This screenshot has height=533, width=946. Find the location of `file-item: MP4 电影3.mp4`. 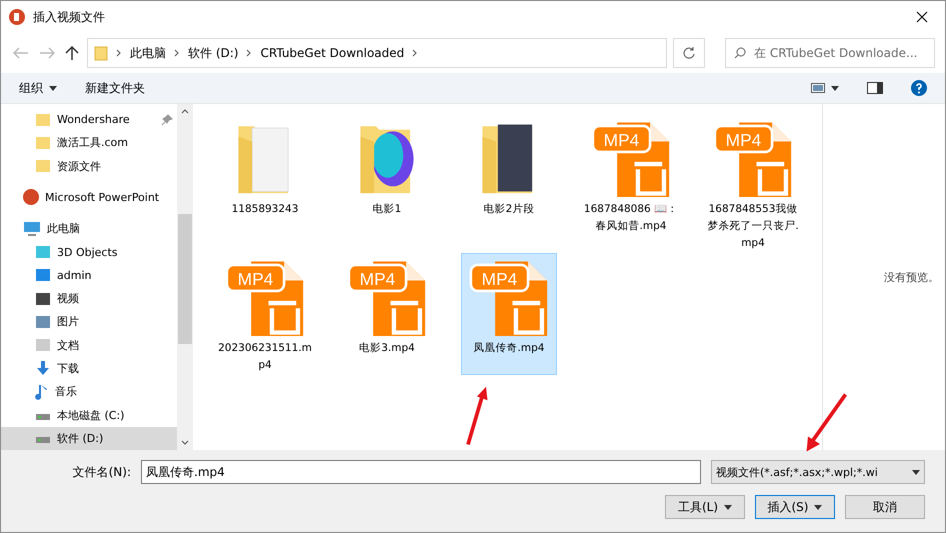

file-item: MP4 电影3.mp4 is located at coordinates (387, 314).